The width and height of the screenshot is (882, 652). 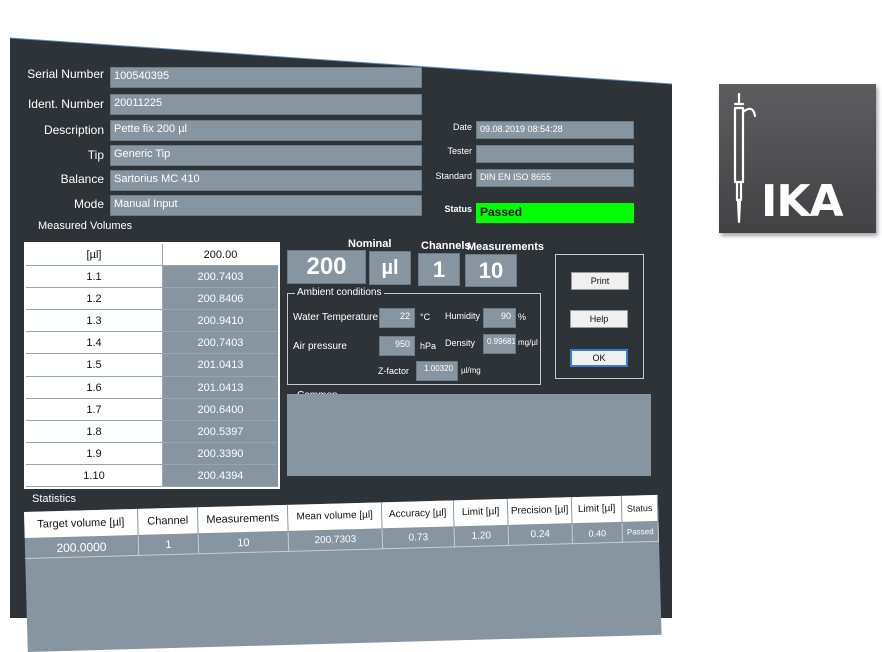 What do you see at coordinates (94, 409) in the screenshot?
I see `row-label: 1.7` at bounding box center [94, 409].